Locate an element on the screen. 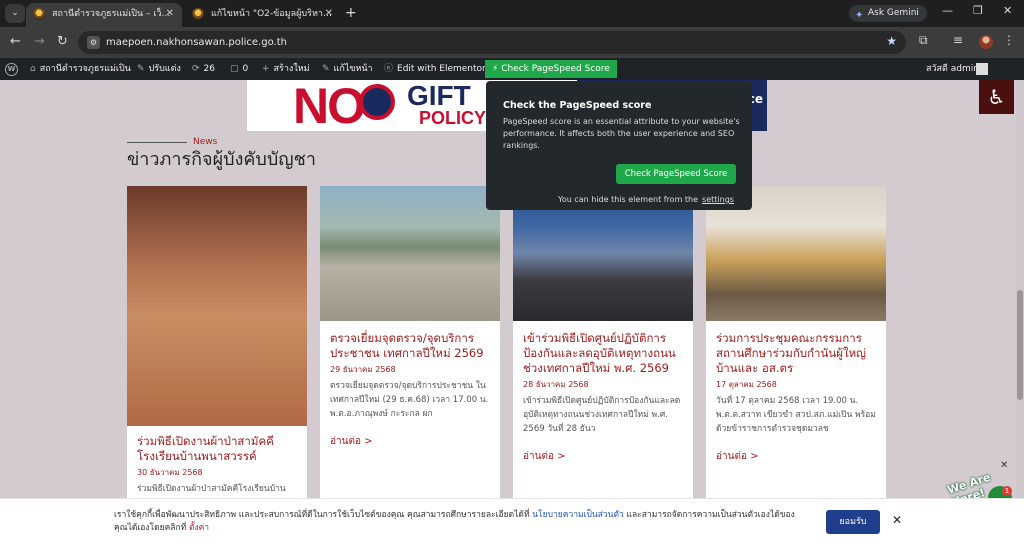  scrollbar-thumb is located at coordinates (1020, 345).